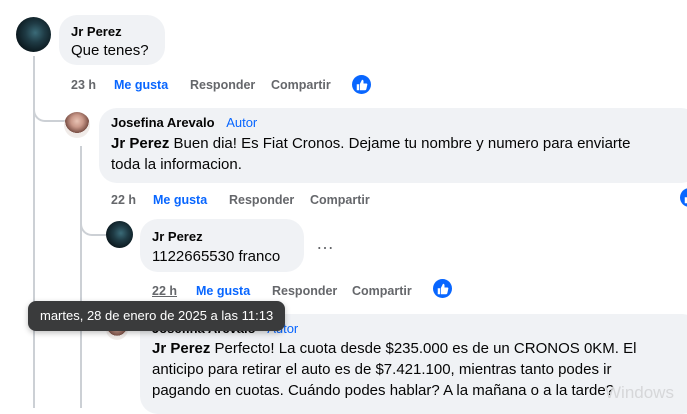  What do you see at coordinates (639, 393) in the screenshot?
I see `os-watermark: Windows` at bounding box center [639, 393].